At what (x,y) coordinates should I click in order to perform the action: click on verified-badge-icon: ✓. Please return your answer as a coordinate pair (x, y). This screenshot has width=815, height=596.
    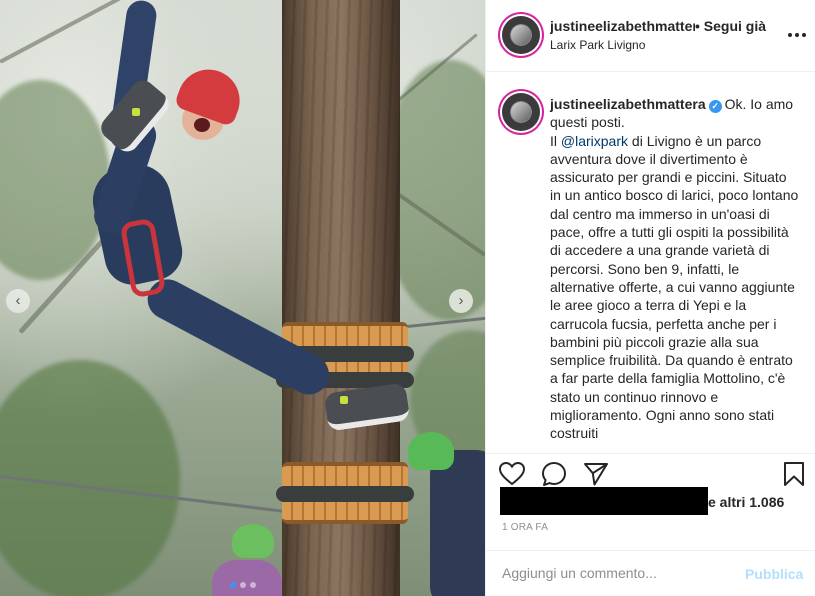
    Looking at the image, I should click on (715, 106).